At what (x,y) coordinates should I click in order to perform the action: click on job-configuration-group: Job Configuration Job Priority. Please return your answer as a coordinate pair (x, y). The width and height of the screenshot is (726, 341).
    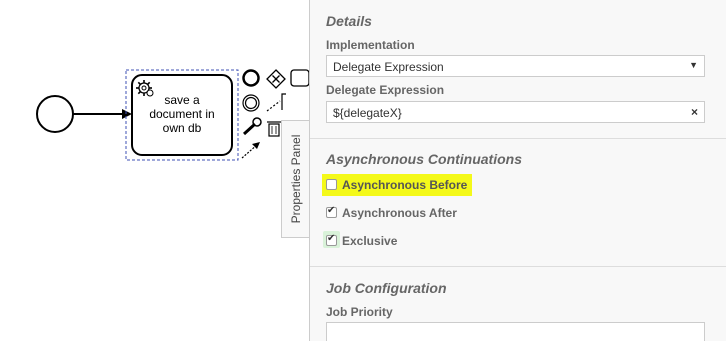
    Looking at the image, I should click on (518, 303).